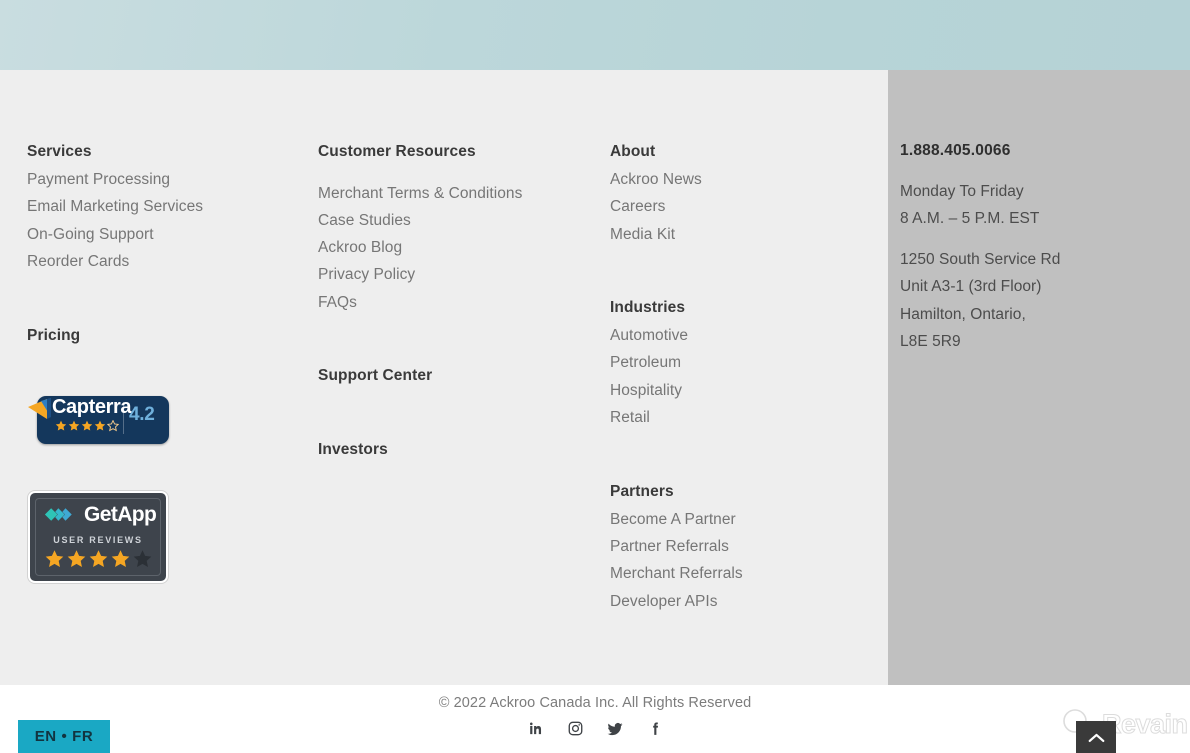  Describe the element at coordinates (963, 314) in the screenshot. I see `contact-address-line-3: Hamilton, Ontario,` at that location.